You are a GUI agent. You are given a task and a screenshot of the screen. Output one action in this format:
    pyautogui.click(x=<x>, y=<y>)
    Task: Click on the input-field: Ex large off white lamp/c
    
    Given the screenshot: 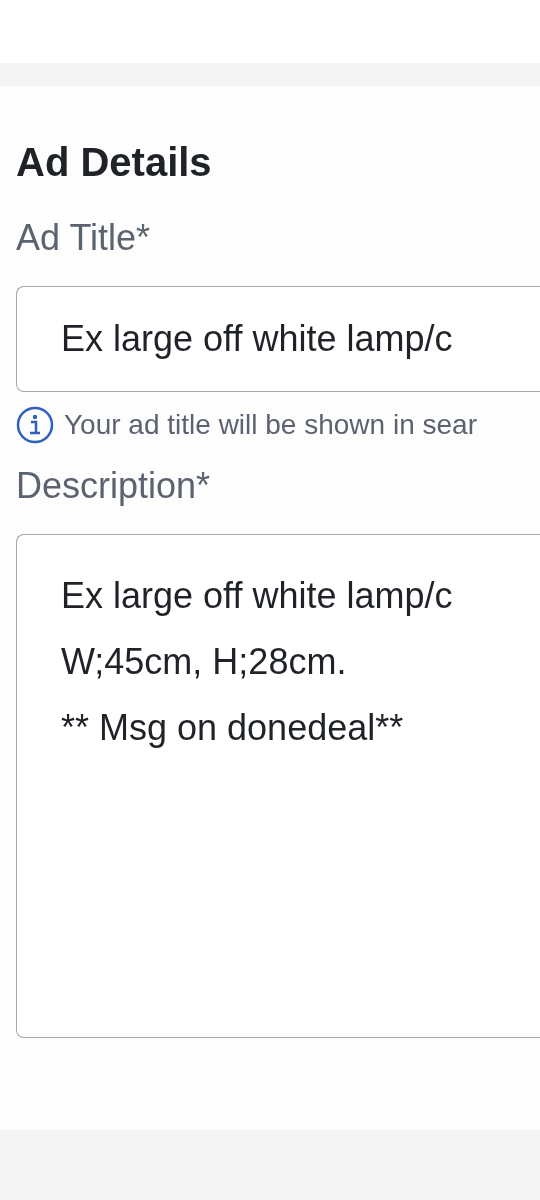 What is the action you would take?
    pyautogui.click(x=278, y=339)
    